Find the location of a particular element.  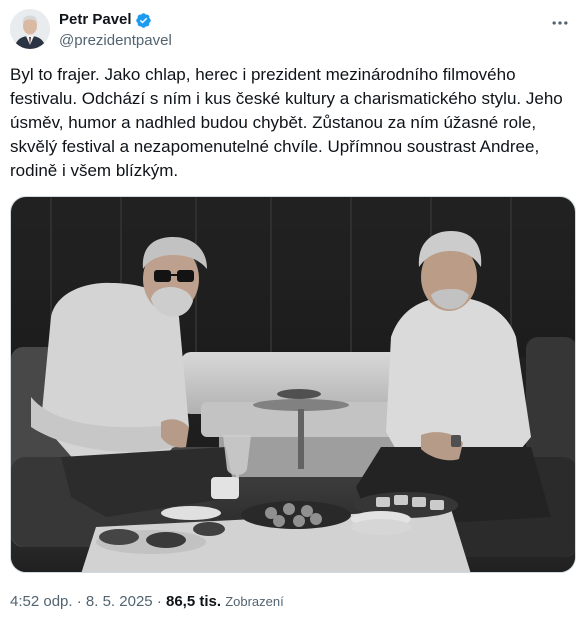

tweet-timestamp-link: 4:52 odp. · 8. 5. 2025 is located at coordinates (81, 601).